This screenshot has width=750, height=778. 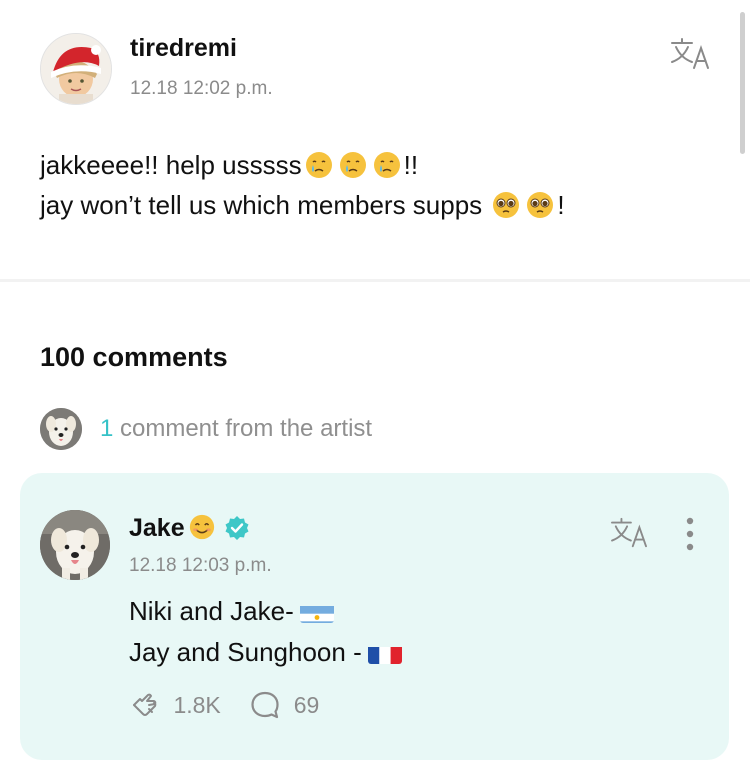 What do you see at coordinates (742, 83) in the screenshot?
I see `scrollbar` at bounding box center [742, 83].